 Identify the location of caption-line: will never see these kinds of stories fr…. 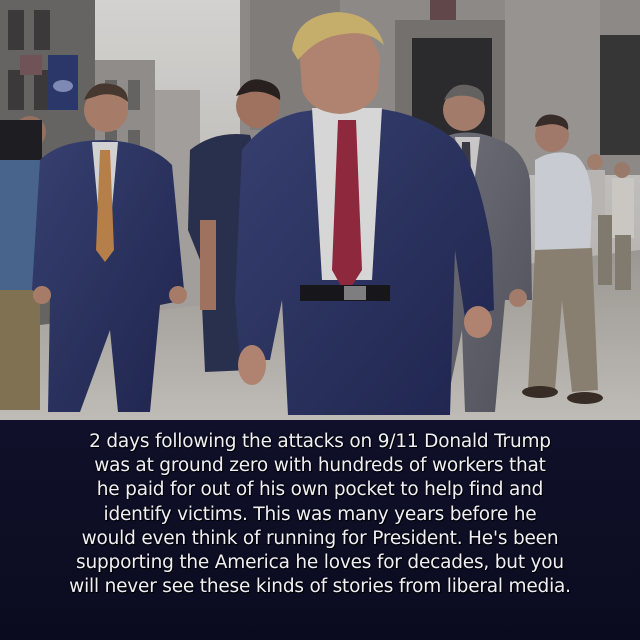
(320, 587).